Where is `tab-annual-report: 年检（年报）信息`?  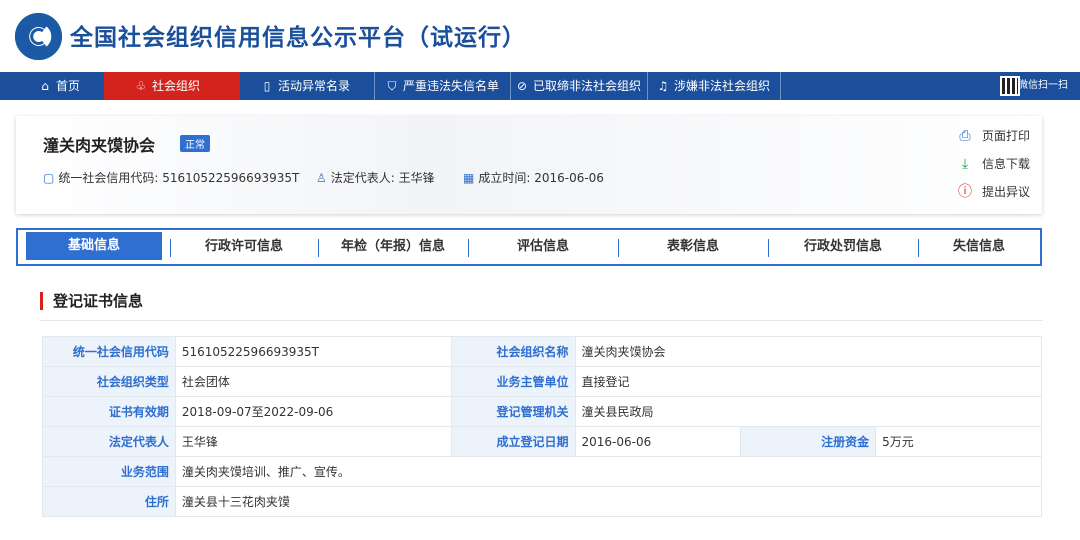
tab-annual-report: 年检（年报）信息 is located at coordinates (393, 247).